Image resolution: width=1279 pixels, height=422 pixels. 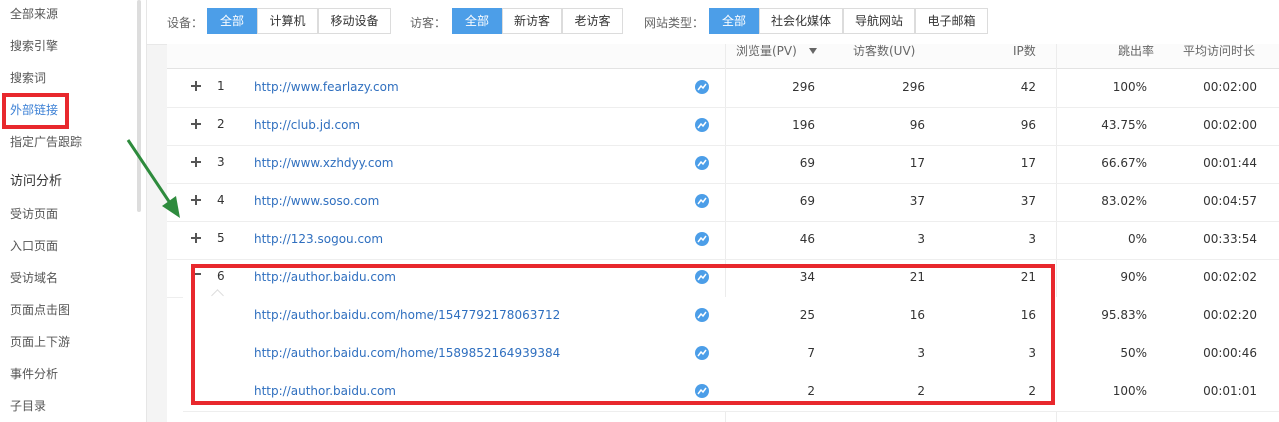 What do you see at coordinates (1219, 51) in the screenshot?
I see `header-avg-time: 平均访问时长` at bounding box center [1219, 51].